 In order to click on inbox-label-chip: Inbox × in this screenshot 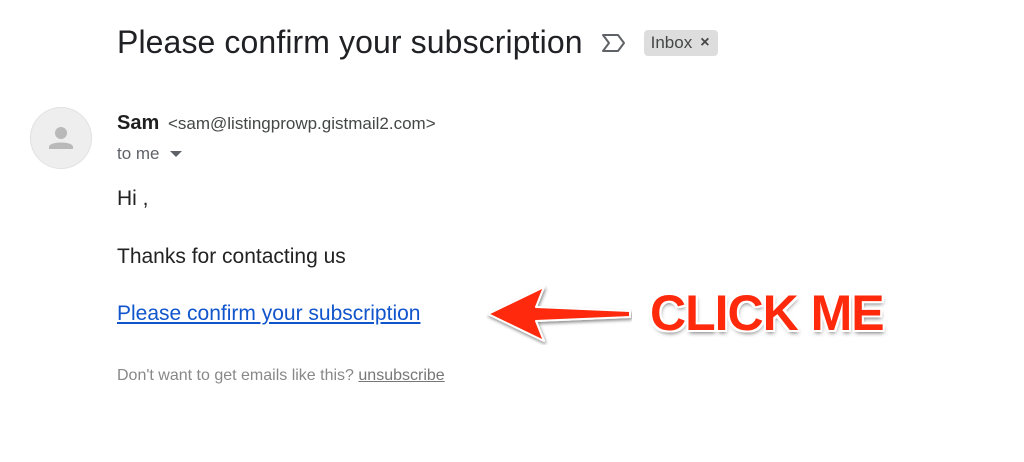, I will do `click(680, 43)`.